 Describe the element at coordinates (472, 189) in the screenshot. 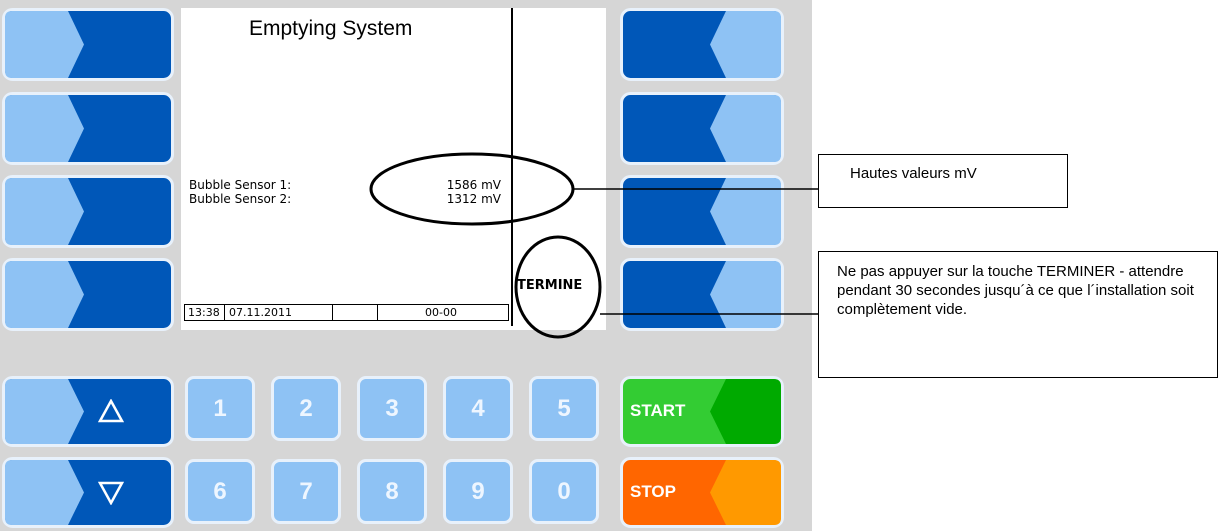

I see `values-highlight-ellipse` at that location.